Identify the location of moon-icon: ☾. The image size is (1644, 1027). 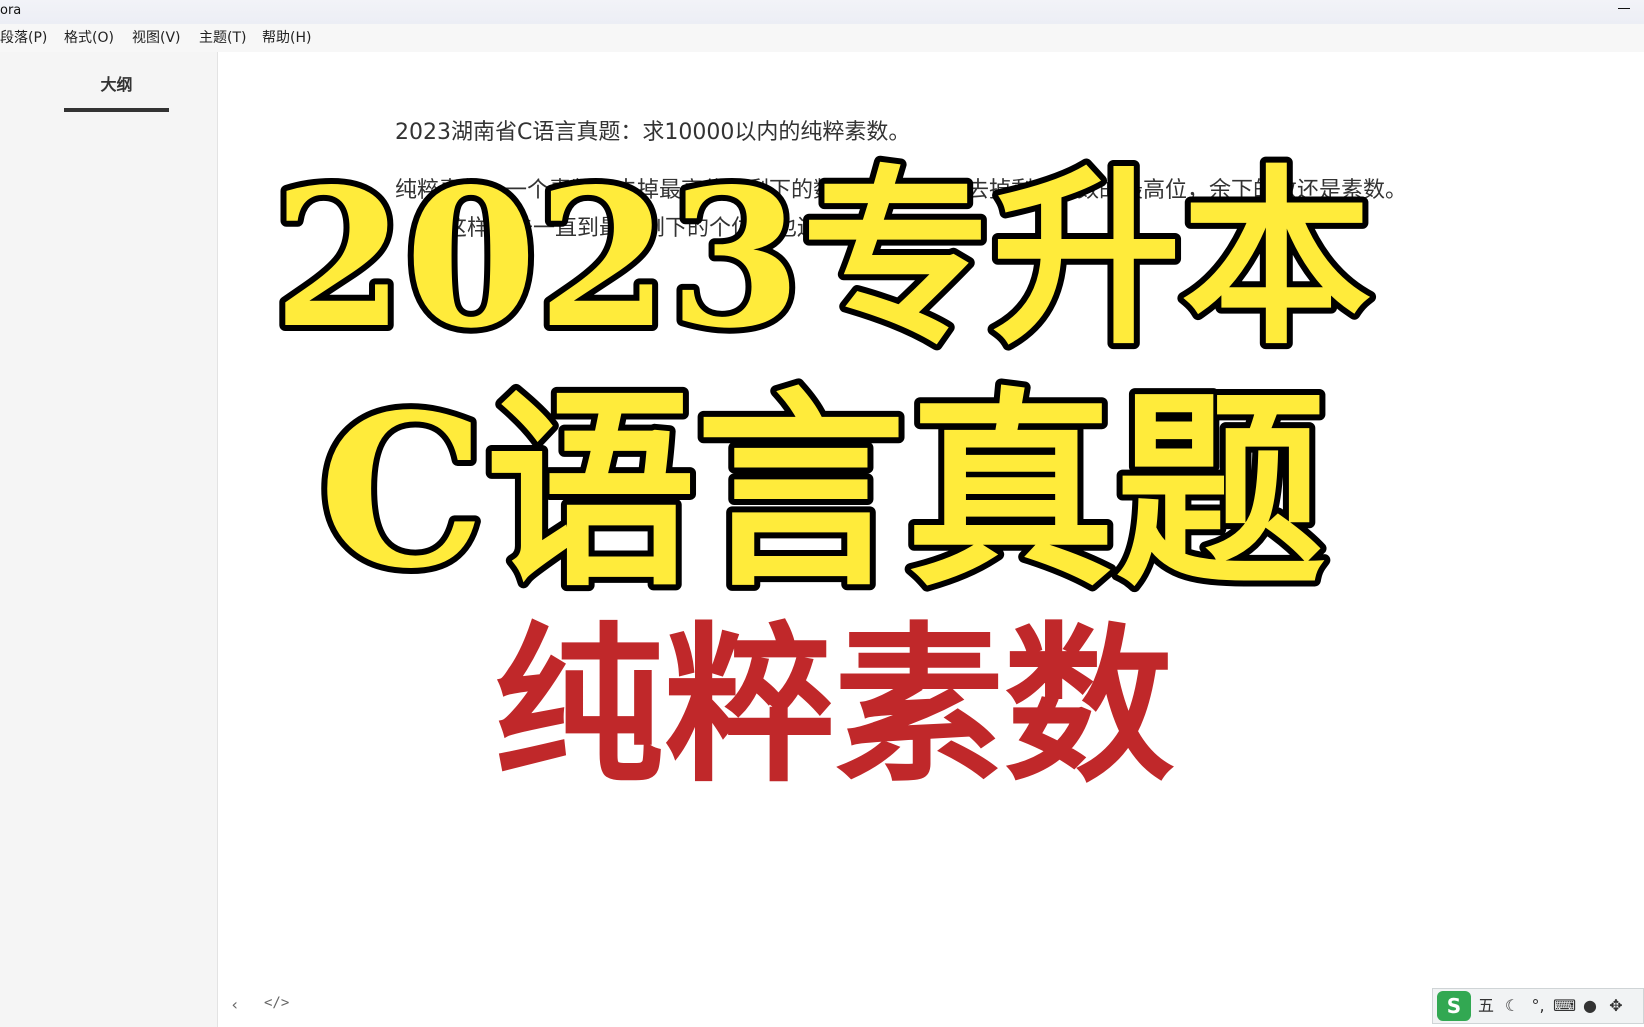
(1512, 1006).